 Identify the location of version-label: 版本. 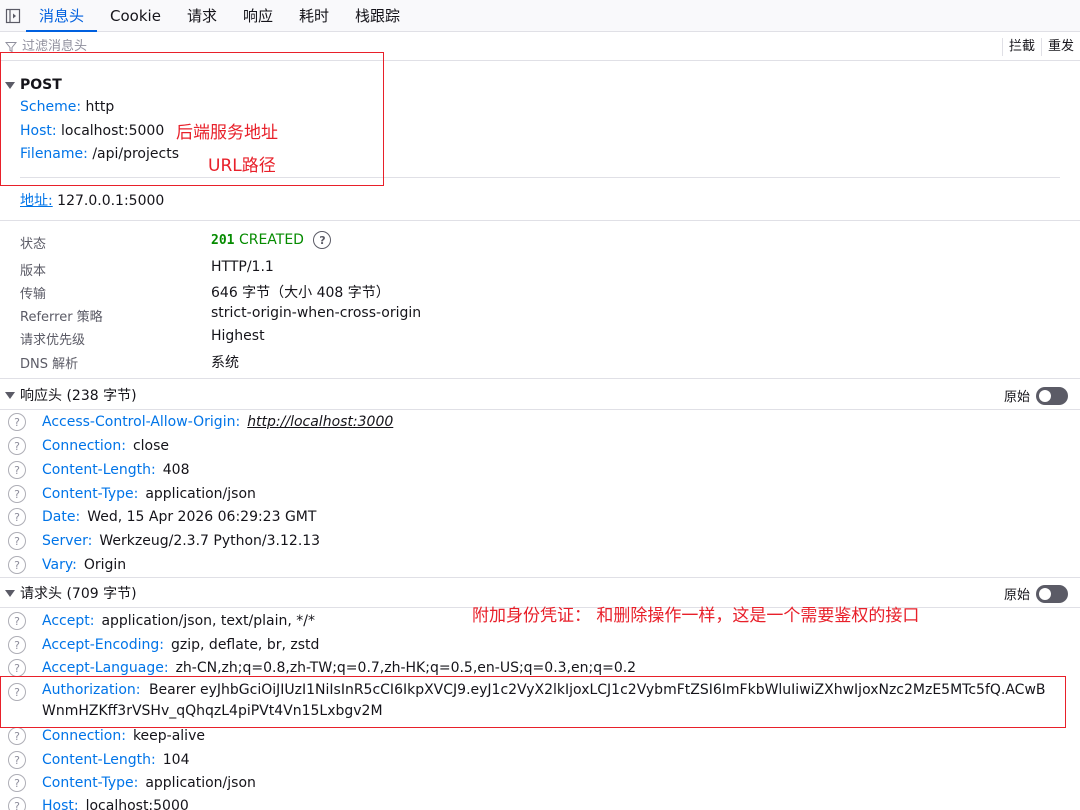
(33, 271).